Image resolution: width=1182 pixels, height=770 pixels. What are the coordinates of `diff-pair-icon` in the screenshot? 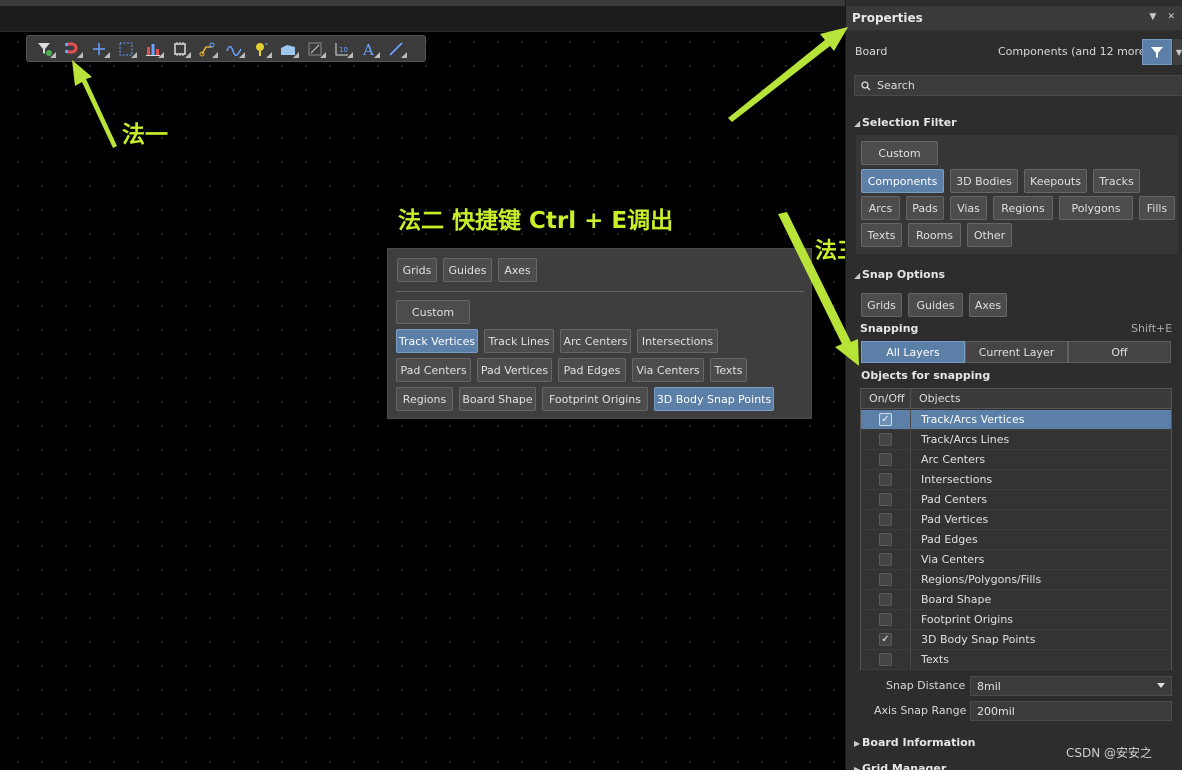 It's located at (234, 49).